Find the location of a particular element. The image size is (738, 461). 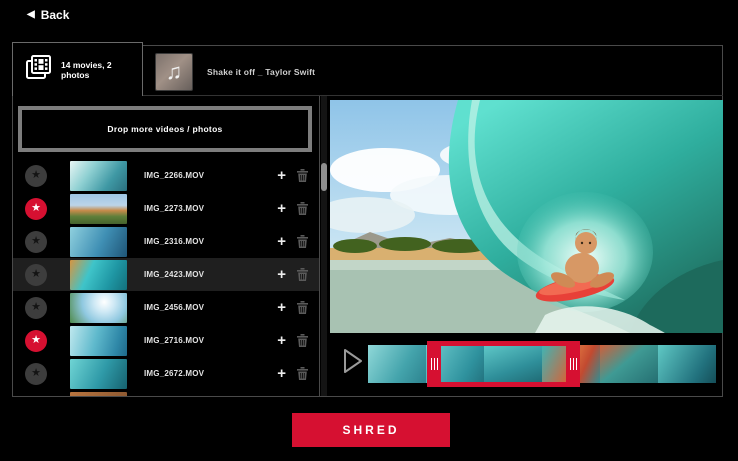

back-button: ◀ Back is located at coordinates (48, 15).